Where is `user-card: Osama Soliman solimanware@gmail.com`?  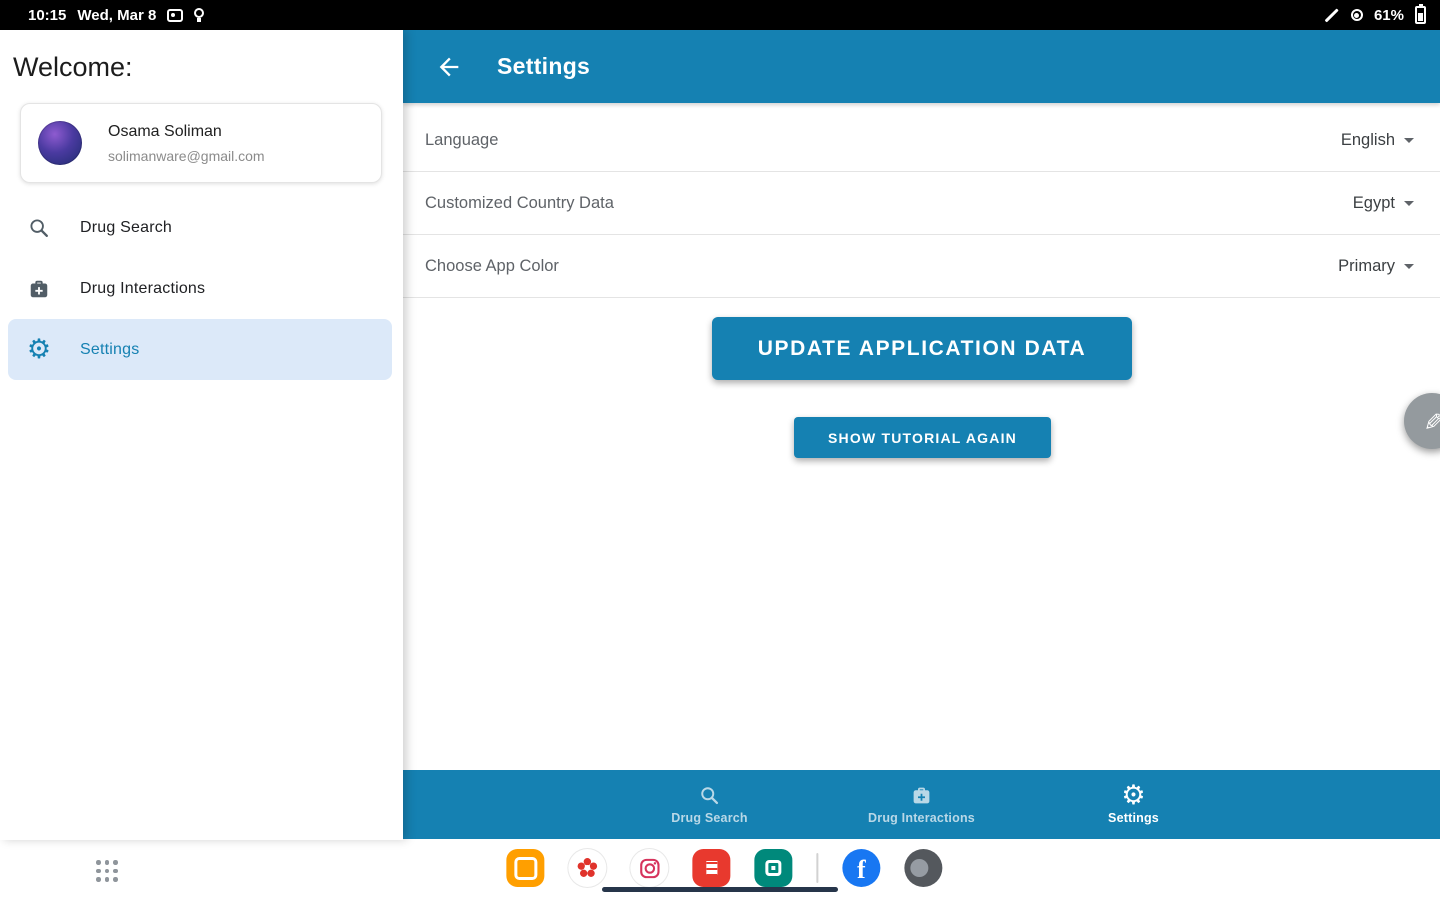 user-card: Osama Soliman solimanware@gmail.com is located at coordinates (201, 143).